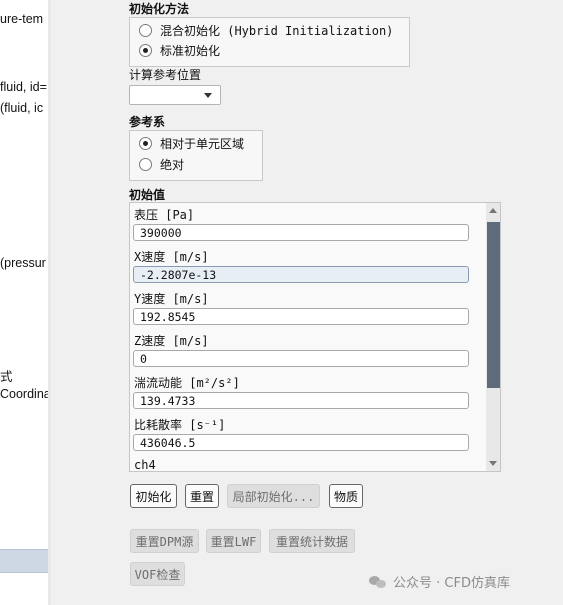 This screenshot has width=563, height=605. What do you see at coordinates (23, 263) in the screenshot?
I see `tree-item: (pressur` at bounding box center [23, 263].